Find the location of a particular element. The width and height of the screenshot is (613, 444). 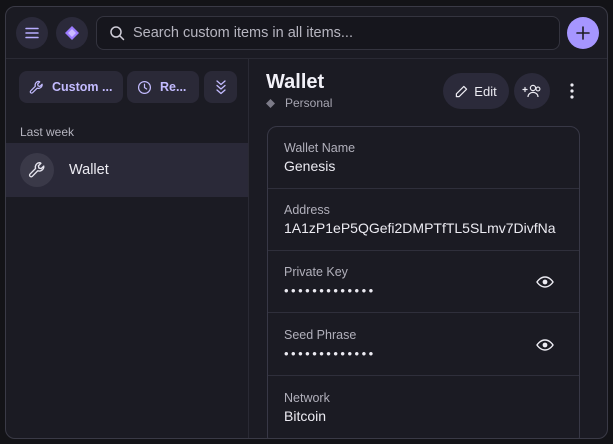

field-label: Private Key is located at coordinates (316, 272).